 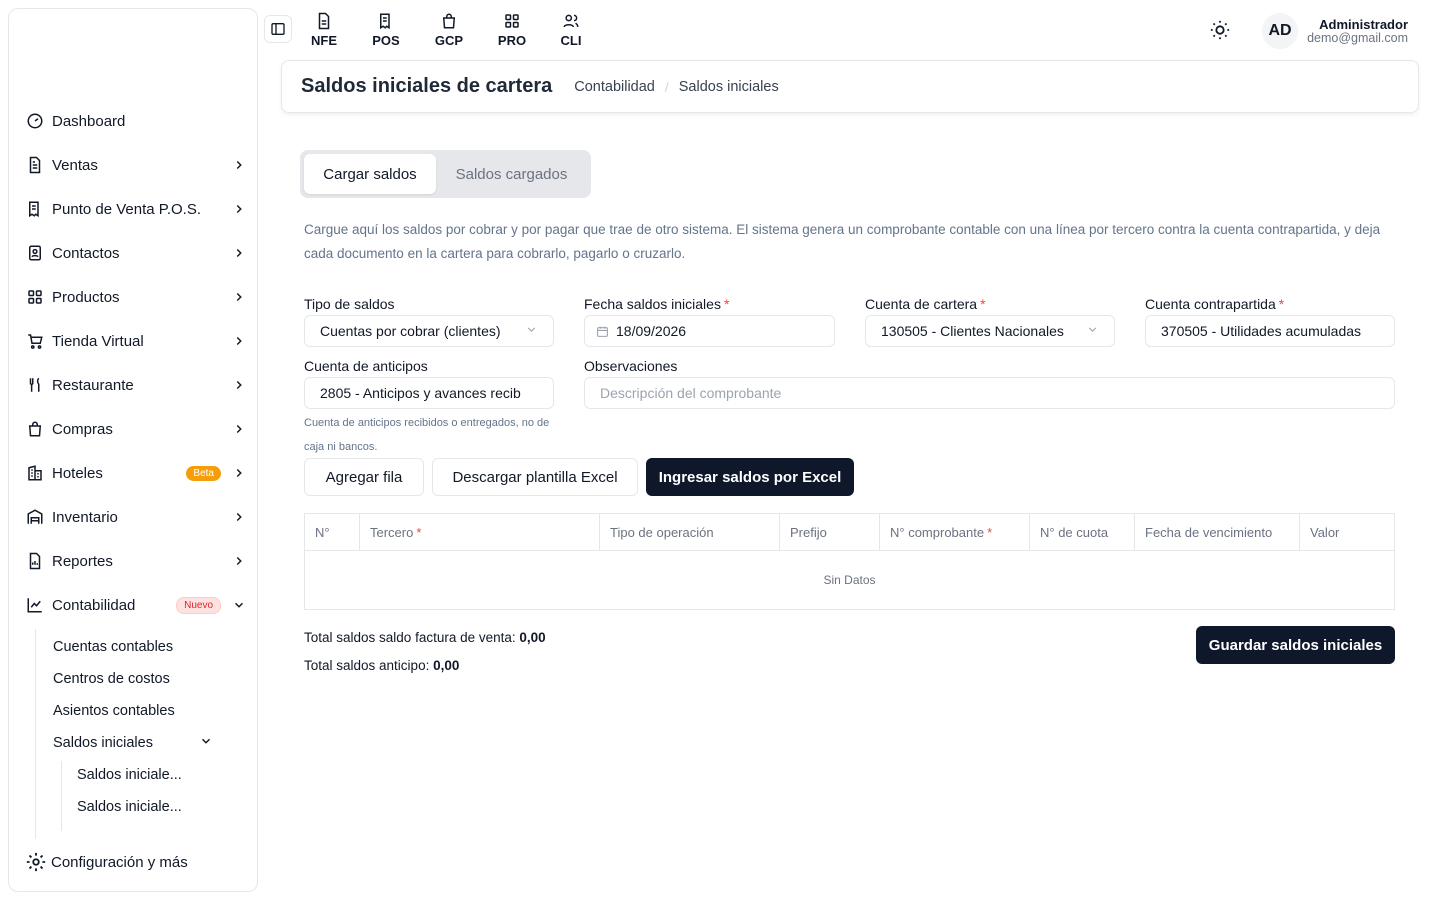 I want to click on save-balances-button: Guardar saldos iniciales, so click(x=1295, y=645).